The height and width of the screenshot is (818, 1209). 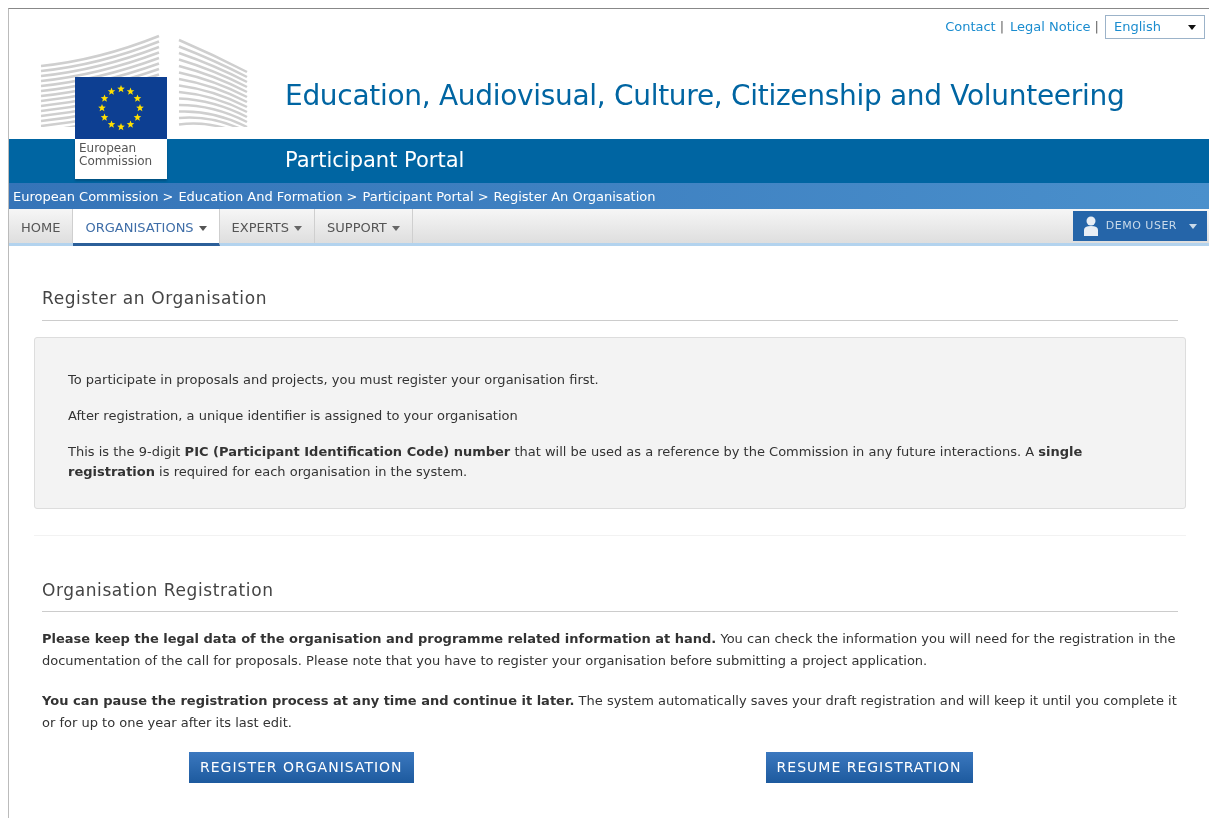 I want to click on header-link: Legal Notice, so click(x=1050, y=27).